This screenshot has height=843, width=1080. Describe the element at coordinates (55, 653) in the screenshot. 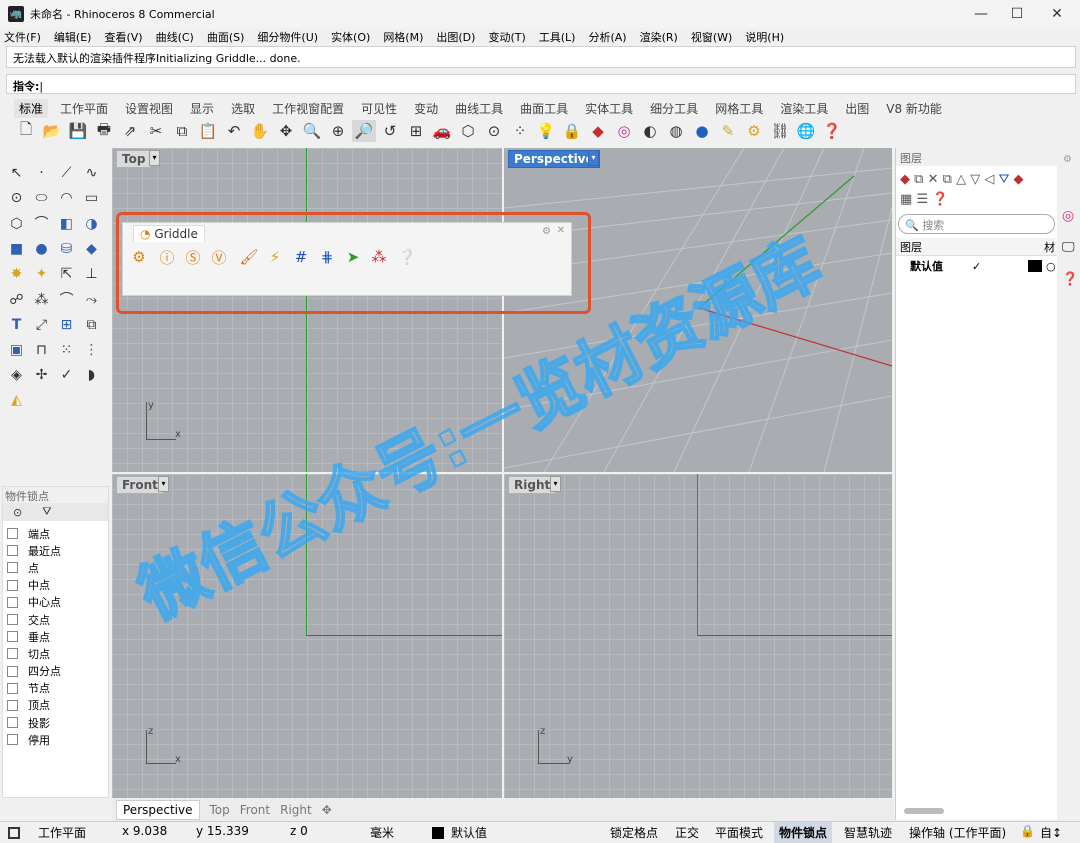

I see `osnap-item: 切点` at that location.